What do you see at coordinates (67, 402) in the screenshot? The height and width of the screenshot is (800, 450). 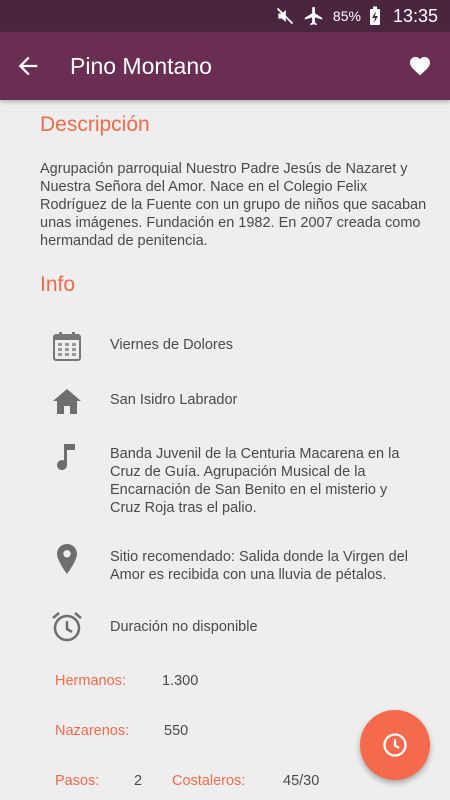 I see `home-icon` at bounding box center [67, 402].